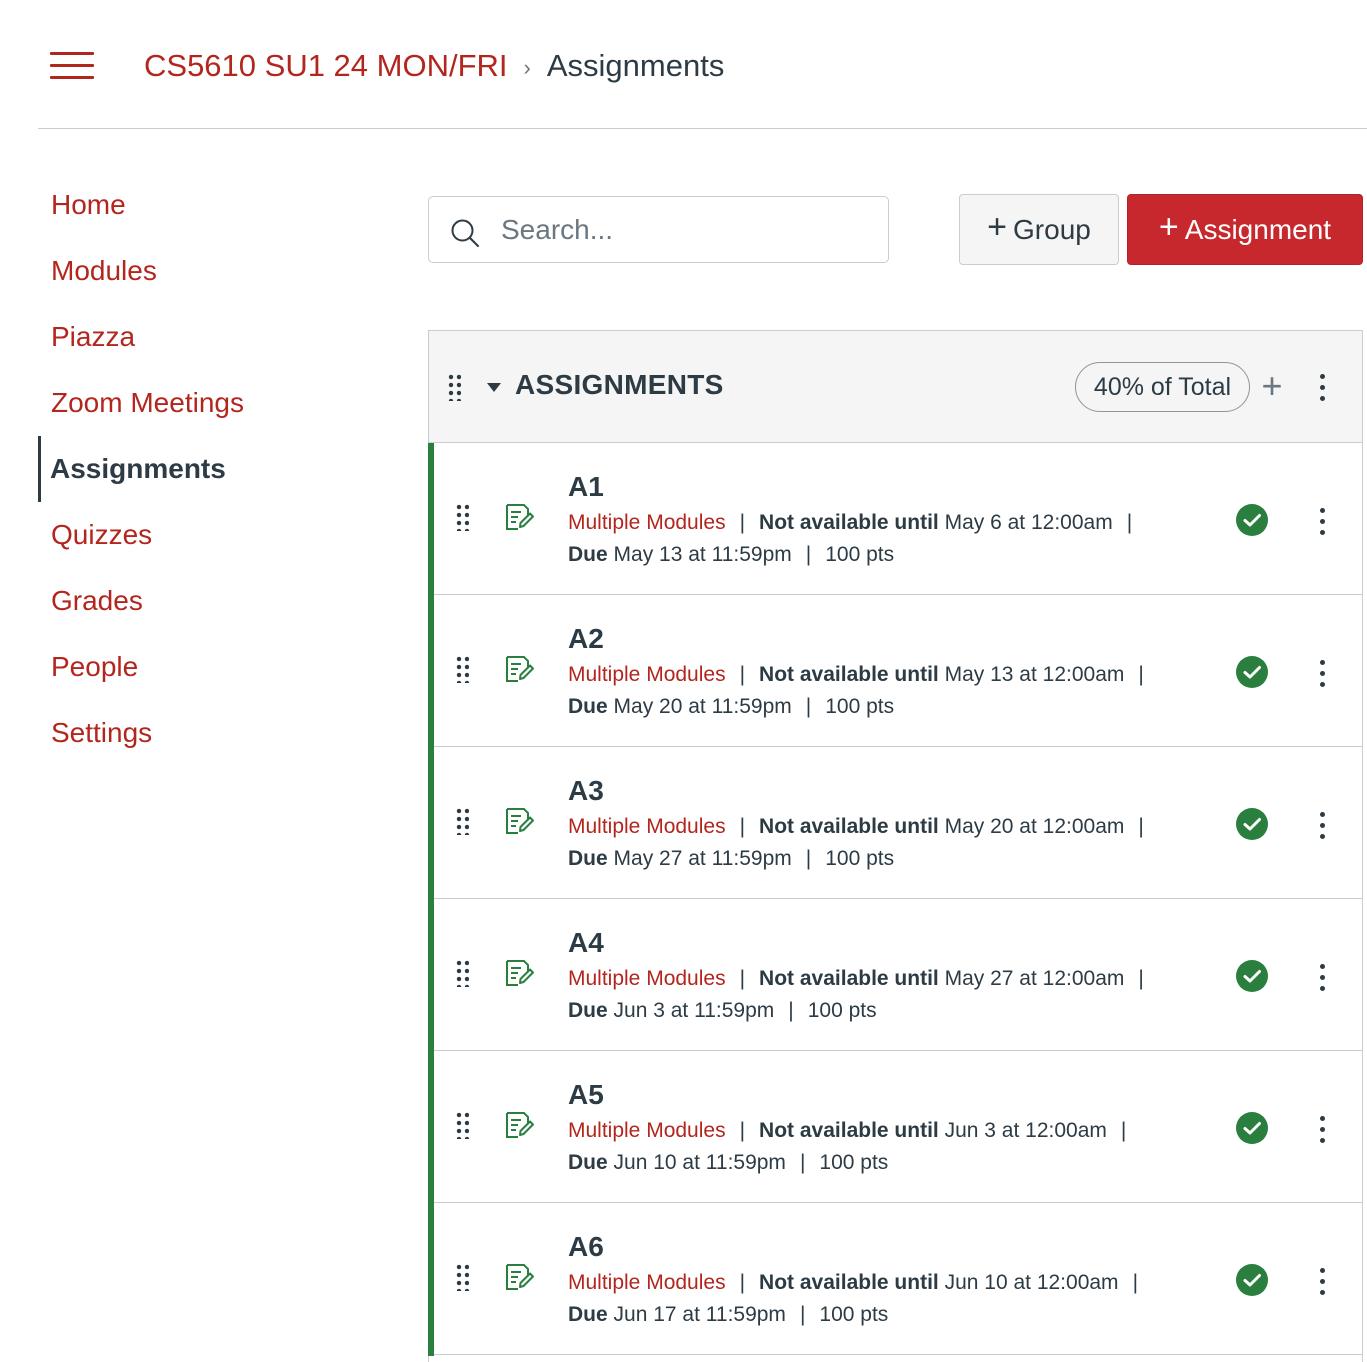 Image resolution: width=1367 pixels, height=1362 pixels. Describe the element at coordinates (188, 271) in the screenshot. I see `sidebar-item-modules: Modules` at that location.